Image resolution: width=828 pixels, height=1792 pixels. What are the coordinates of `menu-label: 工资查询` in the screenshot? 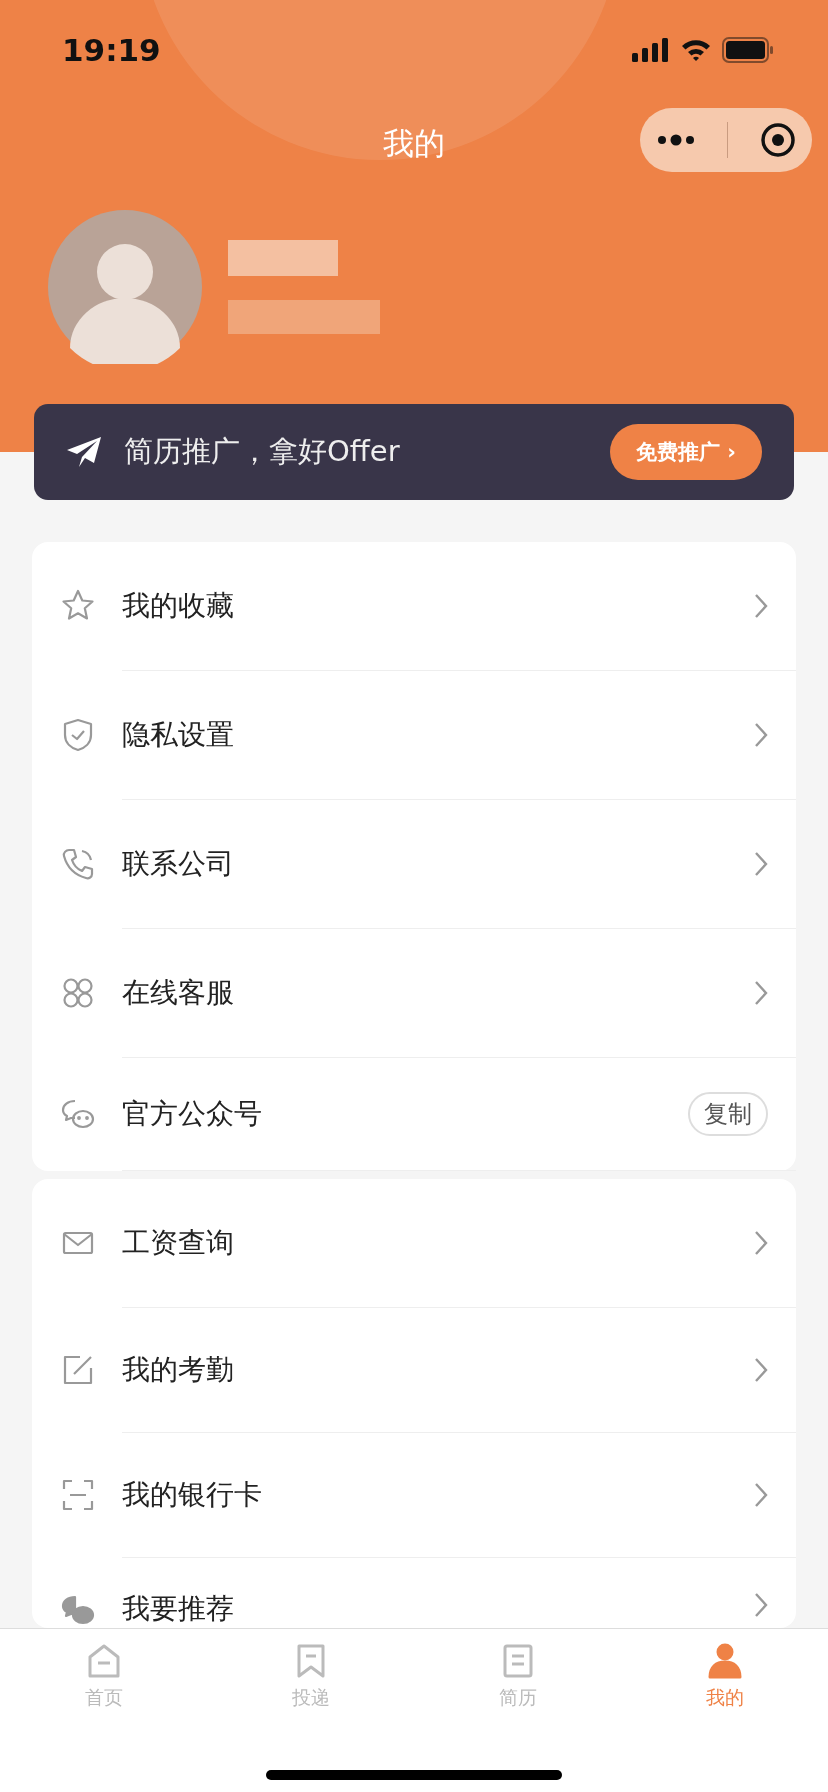 It's located at (178, 1243).